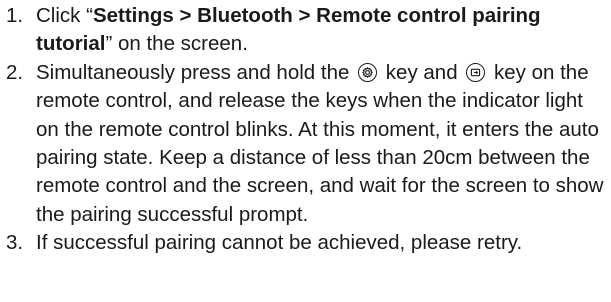 This screenshot has width=611, height=302. I want to click on step-number: 3., so click(15, 243).